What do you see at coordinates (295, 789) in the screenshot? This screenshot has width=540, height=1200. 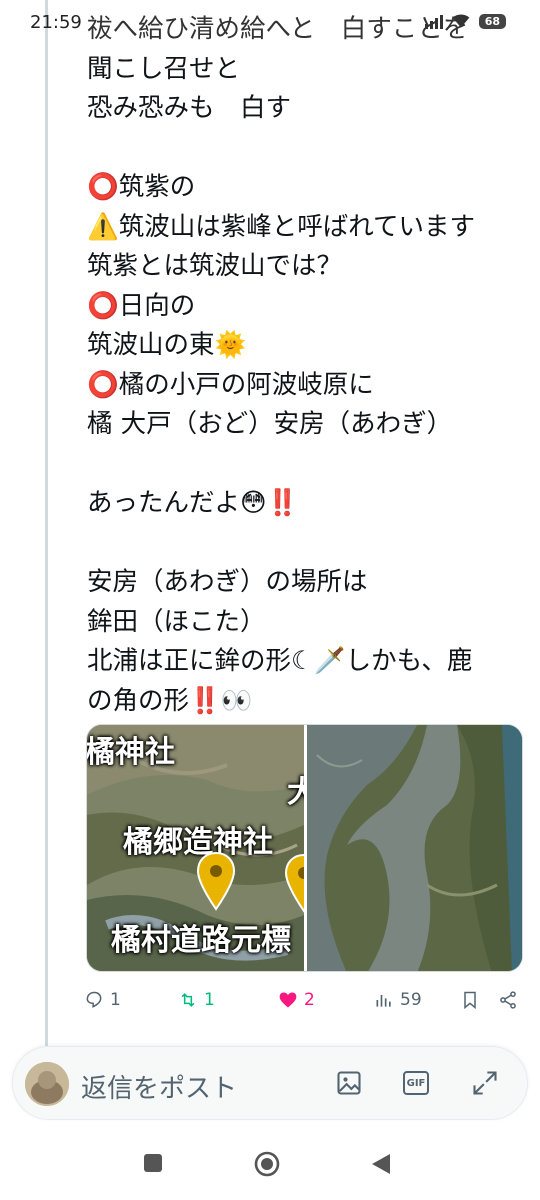 I see `map-label: 大` at bounding box center [295, 789].